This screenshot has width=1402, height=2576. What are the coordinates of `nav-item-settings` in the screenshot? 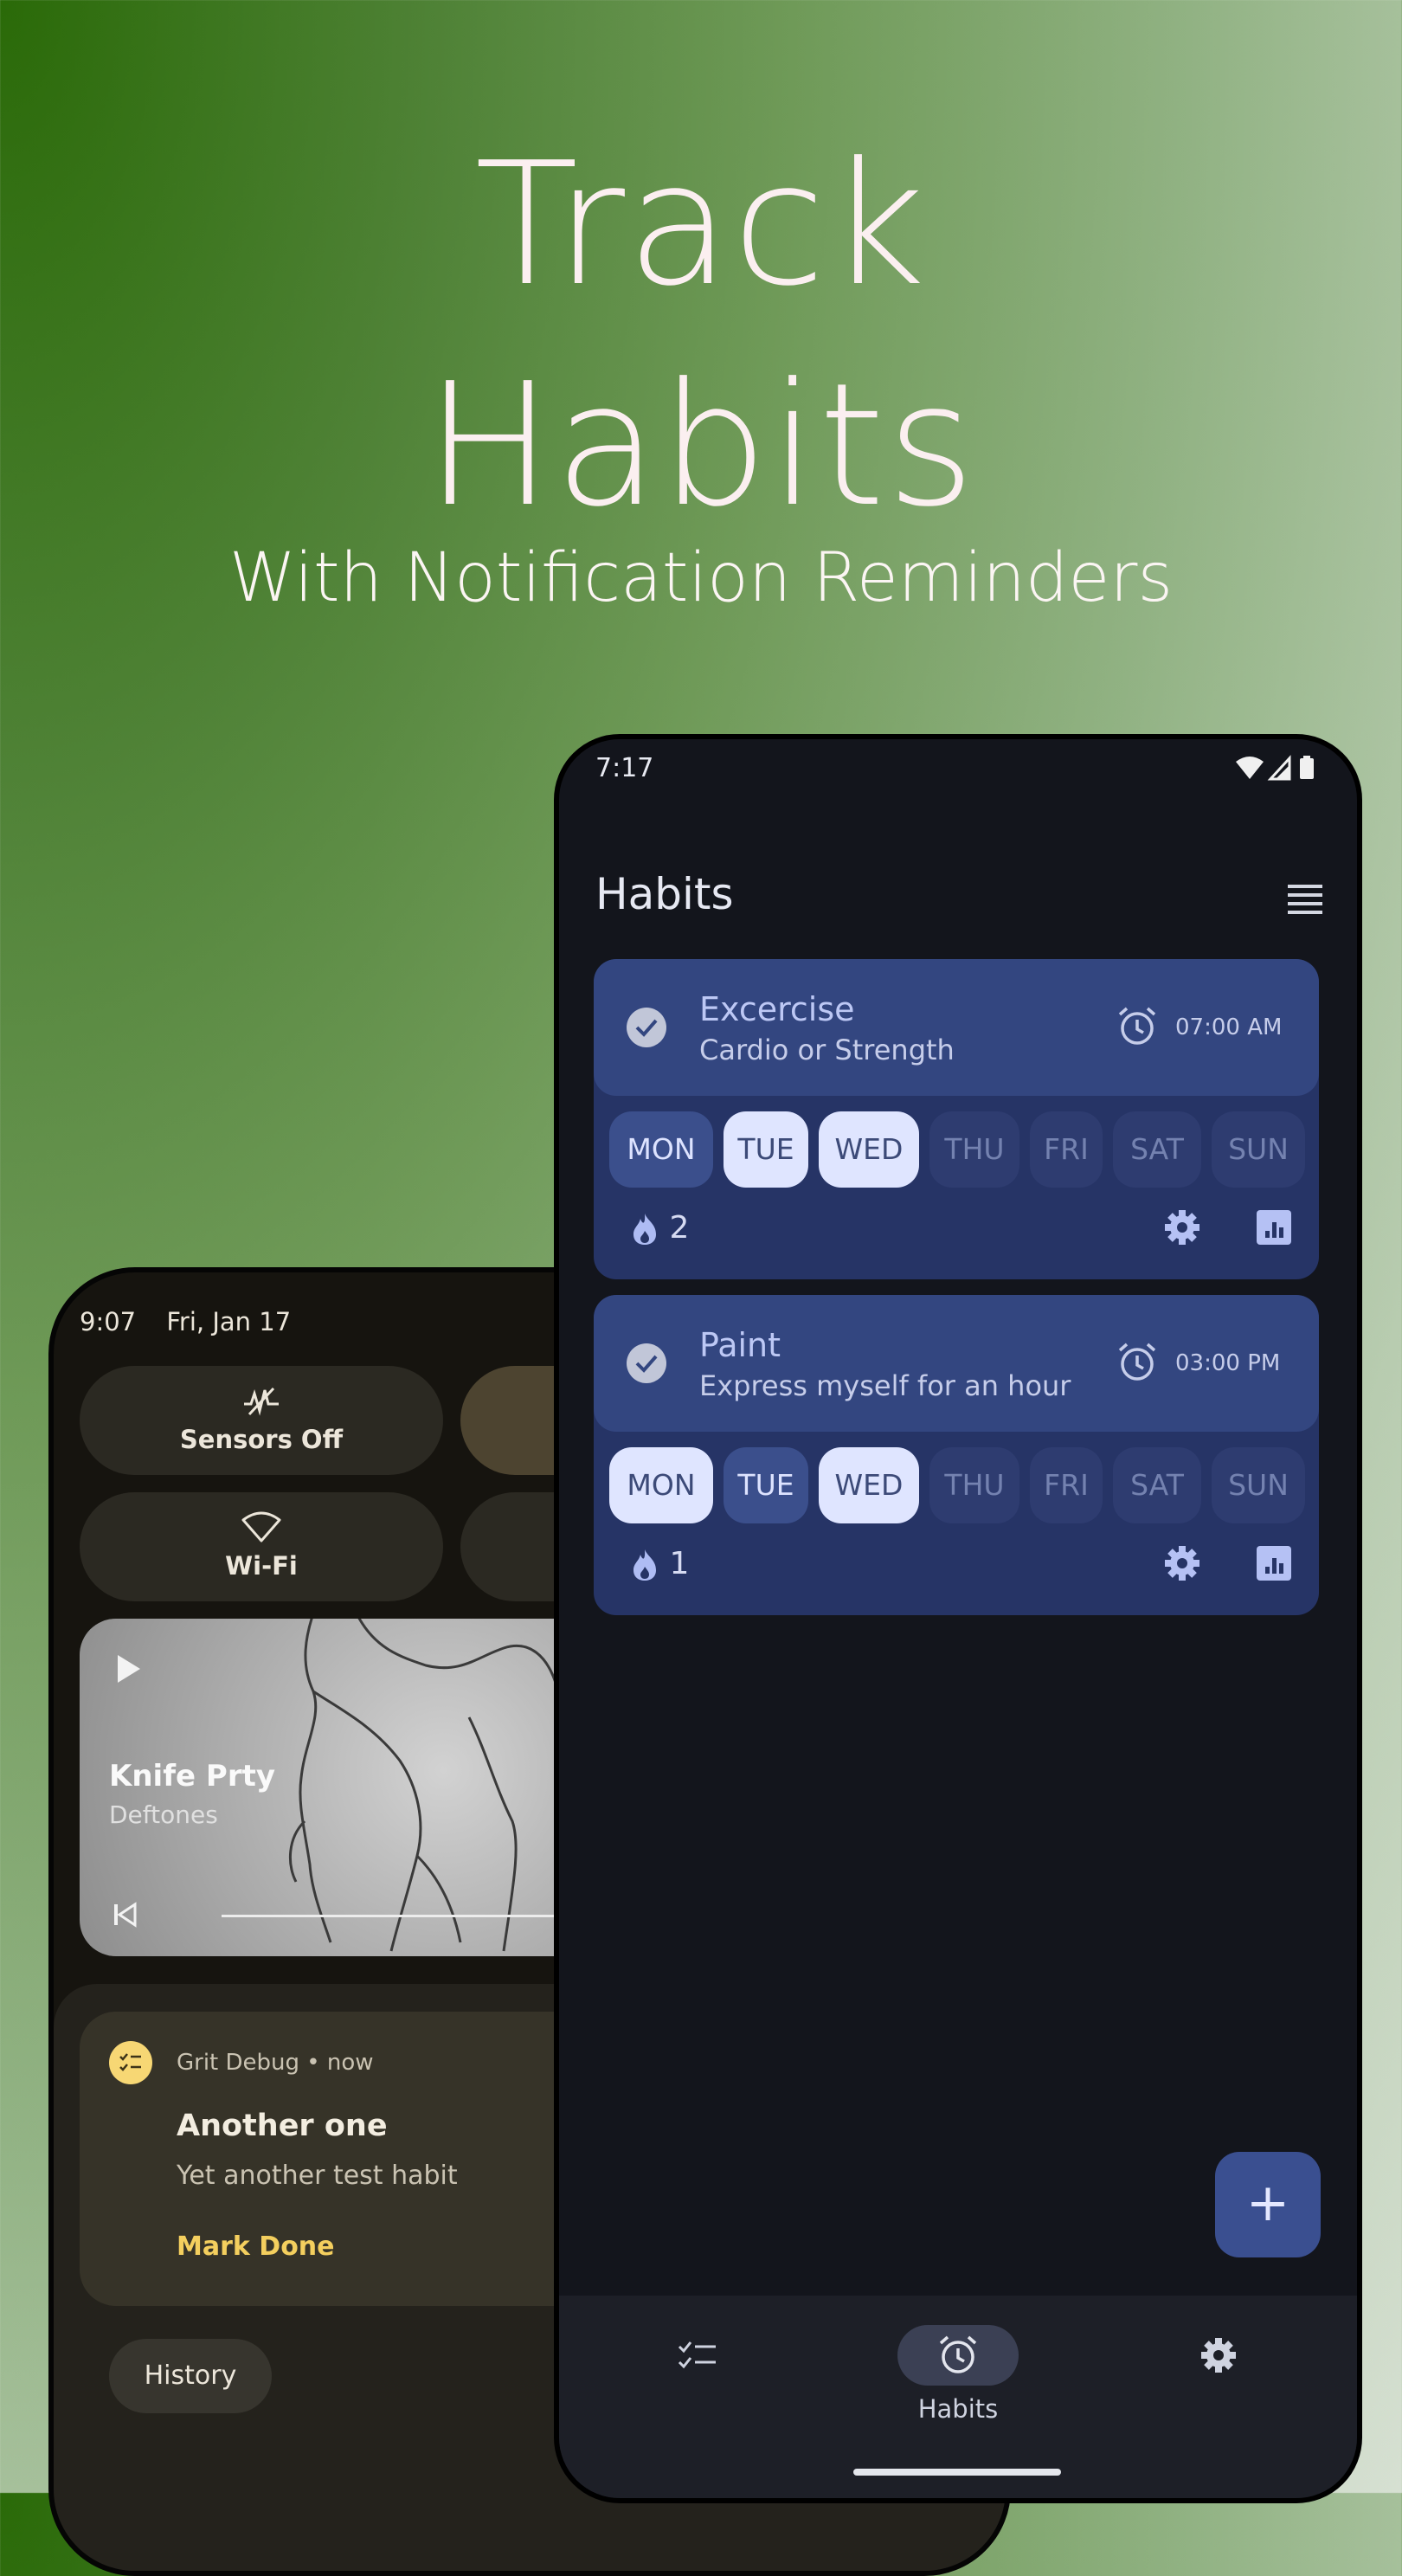 It's located at (1218, 2355).